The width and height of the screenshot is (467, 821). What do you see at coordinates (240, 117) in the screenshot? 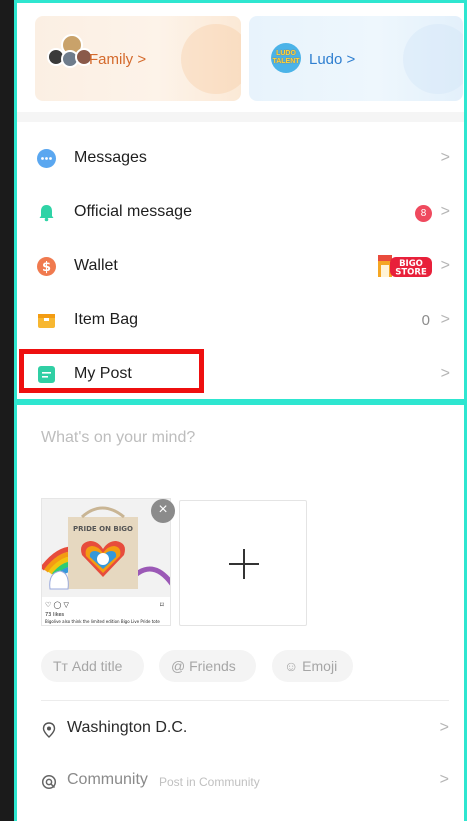
I see `section-separator` at bounding box center [240, 117].